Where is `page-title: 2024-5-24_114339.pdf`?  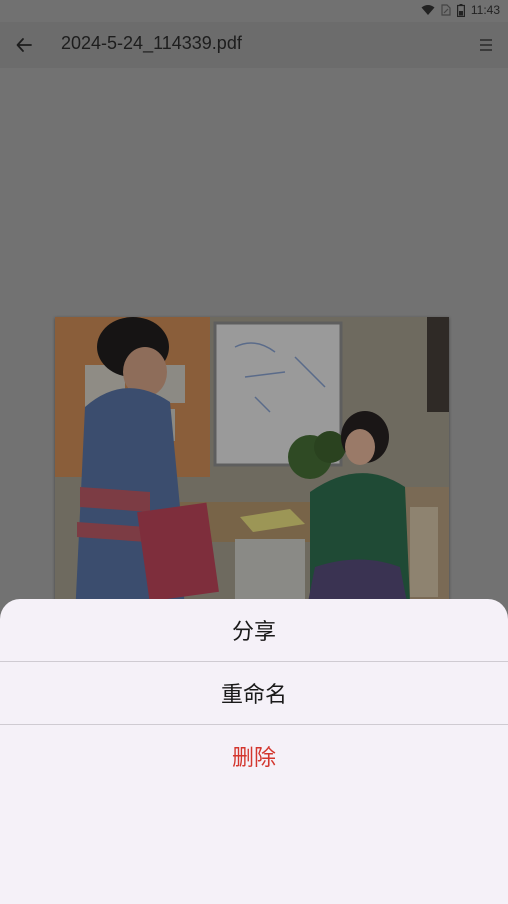 page-title: 2024-5-24_114339.pdf is located at coordinates (151, 43).